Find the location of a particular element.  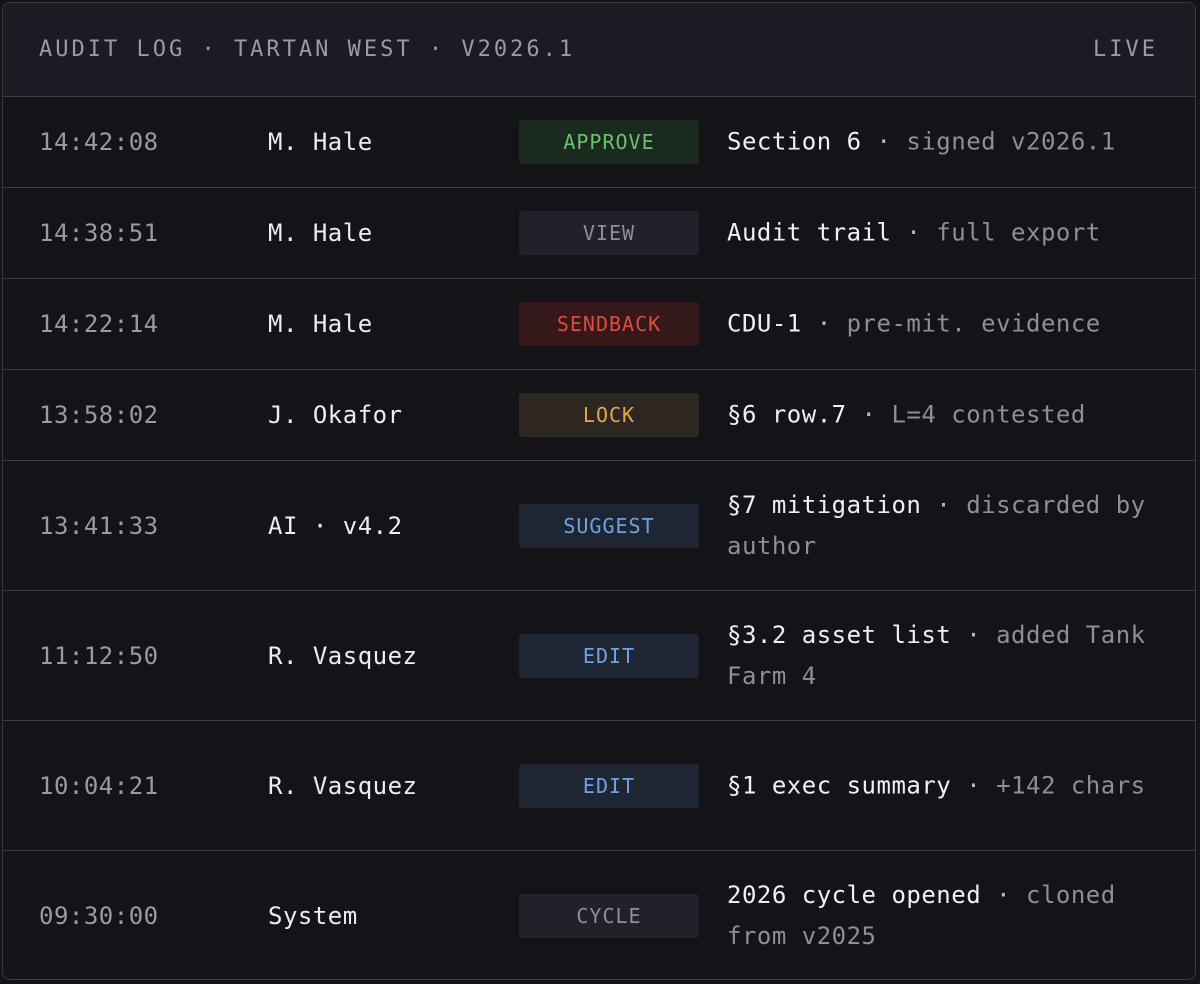

entry-detail: §7 mitigation · discarded by author is located at coordinates (947, 526).